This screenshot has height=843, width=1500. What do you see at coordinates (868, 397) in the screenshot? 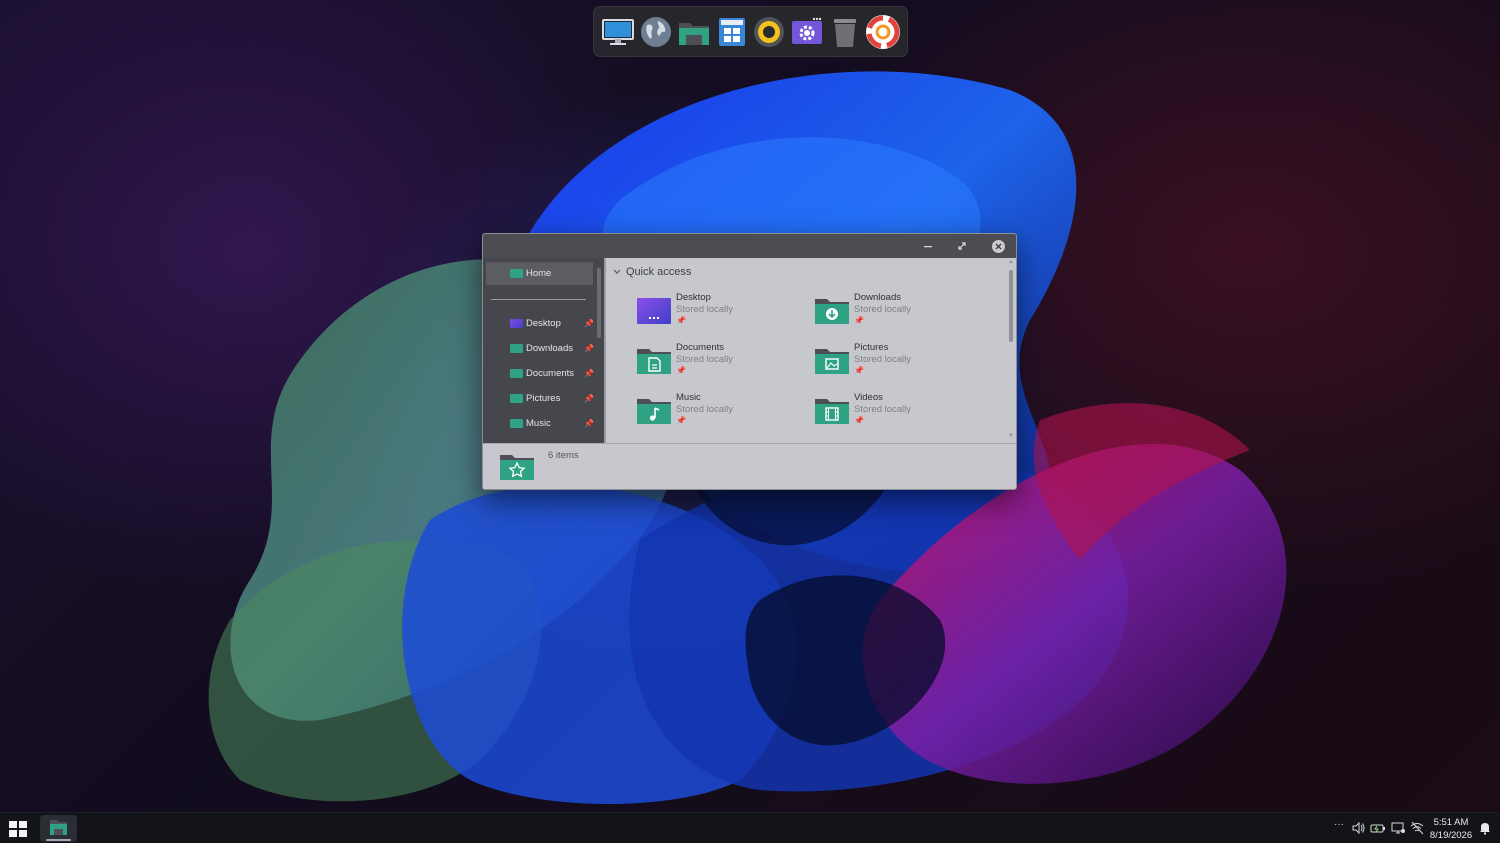
I see `tile-name: Videos` at bounding box center [868, 397].